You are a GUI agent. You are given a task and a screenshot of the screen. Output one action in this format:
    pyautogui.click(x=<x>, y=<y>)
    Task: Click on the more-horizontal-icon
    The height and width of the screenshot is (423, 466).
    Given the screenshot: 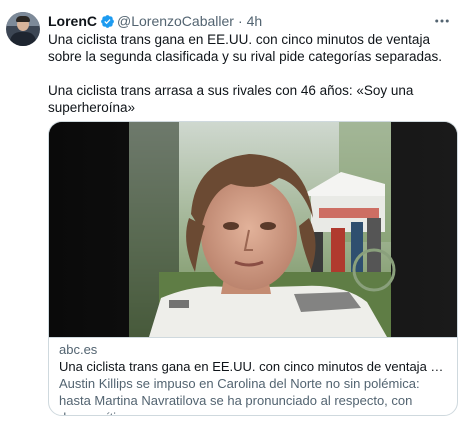 What is the action you would take?
    pyautogui.click(x=442, y=21)
    